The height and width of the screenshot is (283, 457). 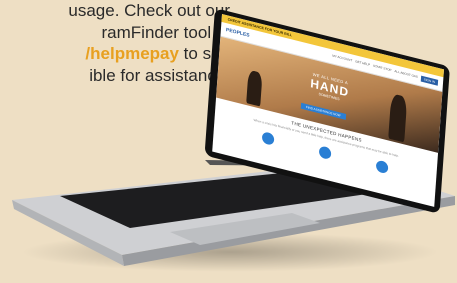 I want to click on screen-nav-item: GET HELP, so click(x=362, y=64).